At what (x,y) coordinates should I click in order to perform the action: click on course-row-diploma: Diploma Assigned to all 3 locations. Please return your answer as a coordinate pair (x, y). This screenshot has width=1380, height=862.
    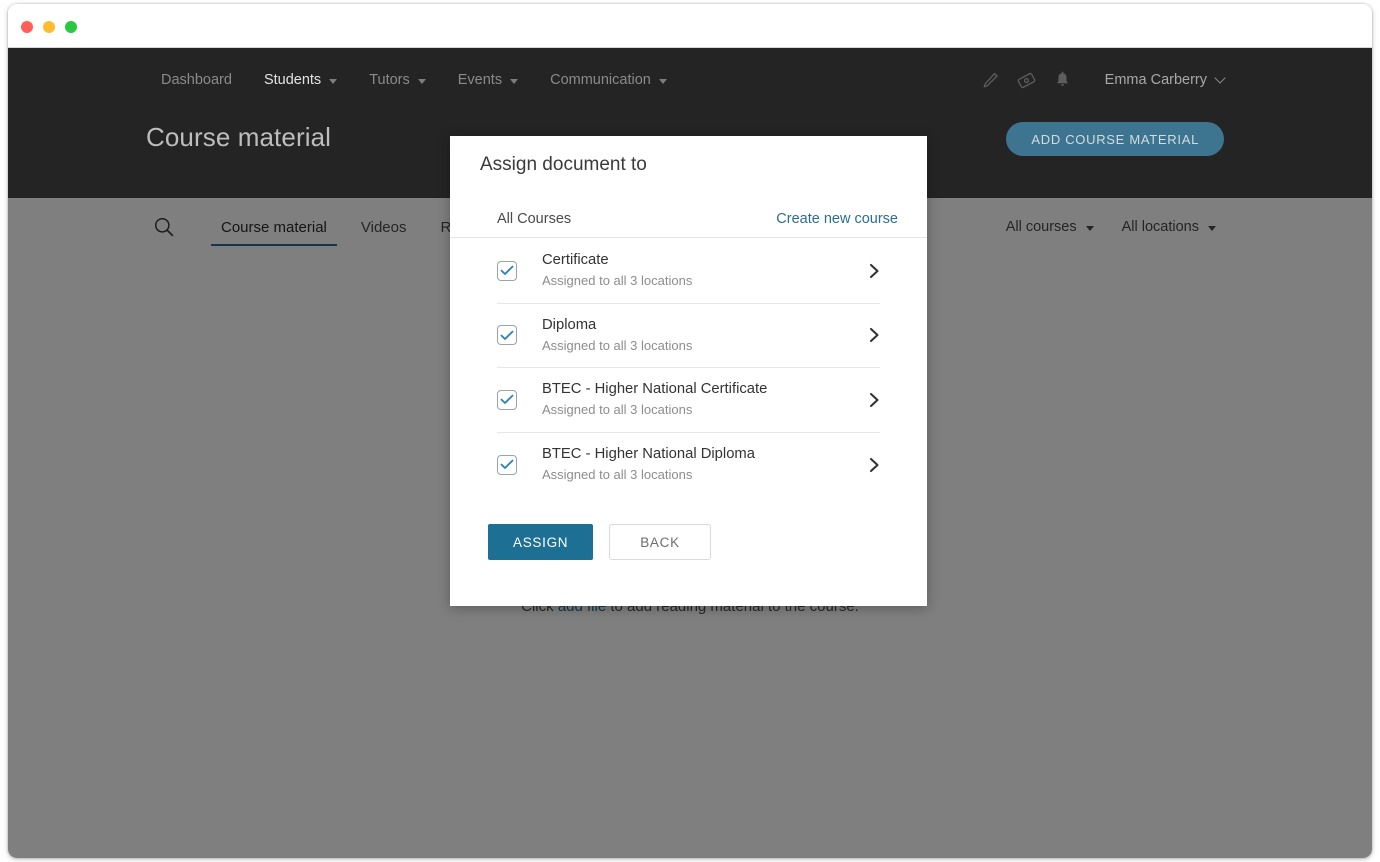
    Looking at the image, I should click on (688, 336).